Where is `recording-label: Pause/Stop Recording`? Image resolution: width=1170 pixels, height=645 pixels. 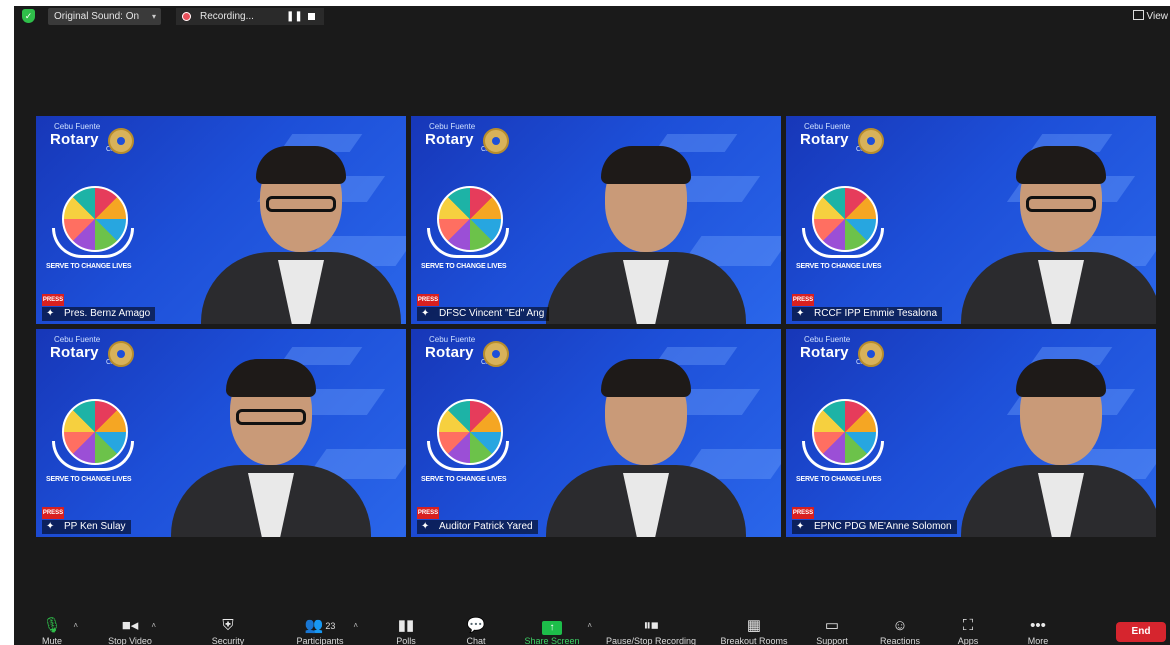 recording-label: Pause/Stop Recording is located at coordinates (651, 640).